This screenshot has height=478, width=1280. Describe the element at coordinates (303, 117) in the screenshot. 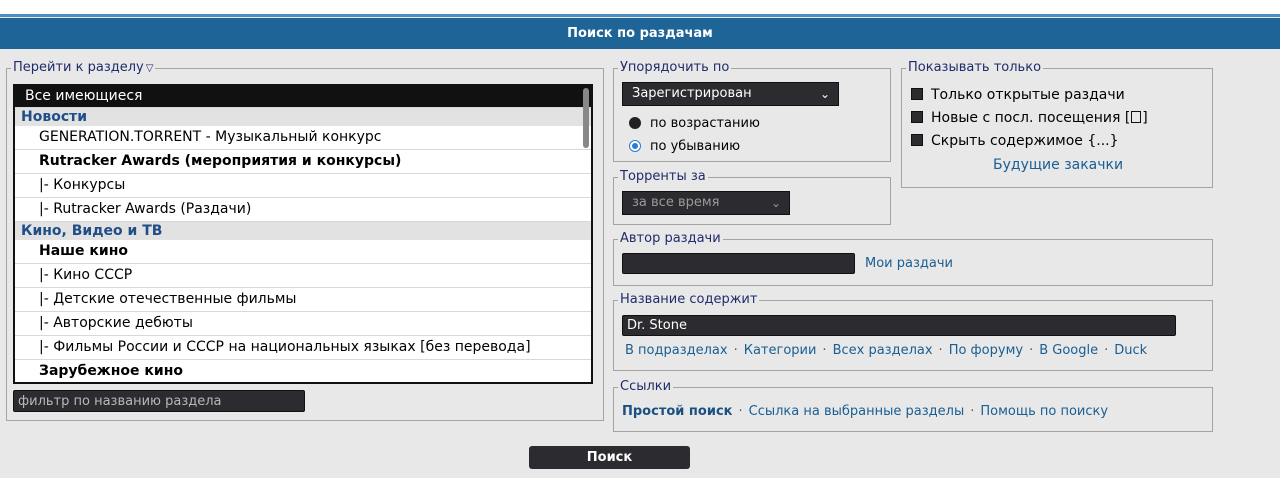

I see `list-category: Новости` at that location.